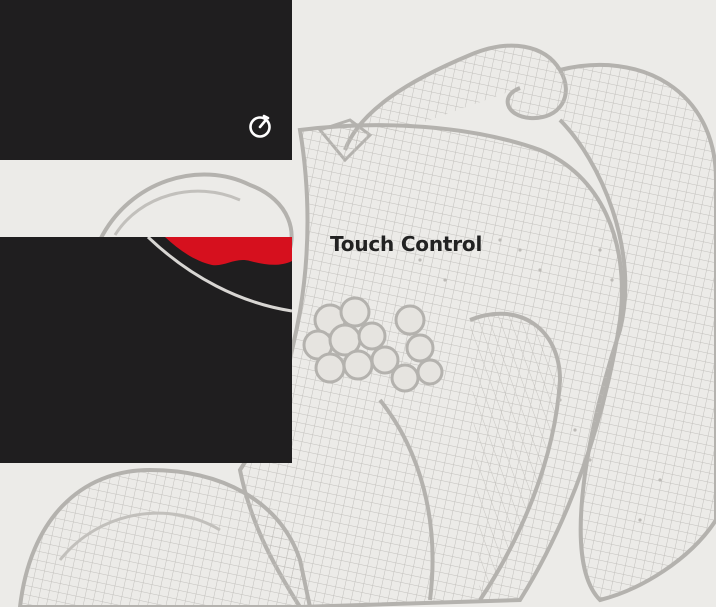 This screenshot has width=716, height=607. I want to click on feature-heading: Touch Control, so click(406, 244).